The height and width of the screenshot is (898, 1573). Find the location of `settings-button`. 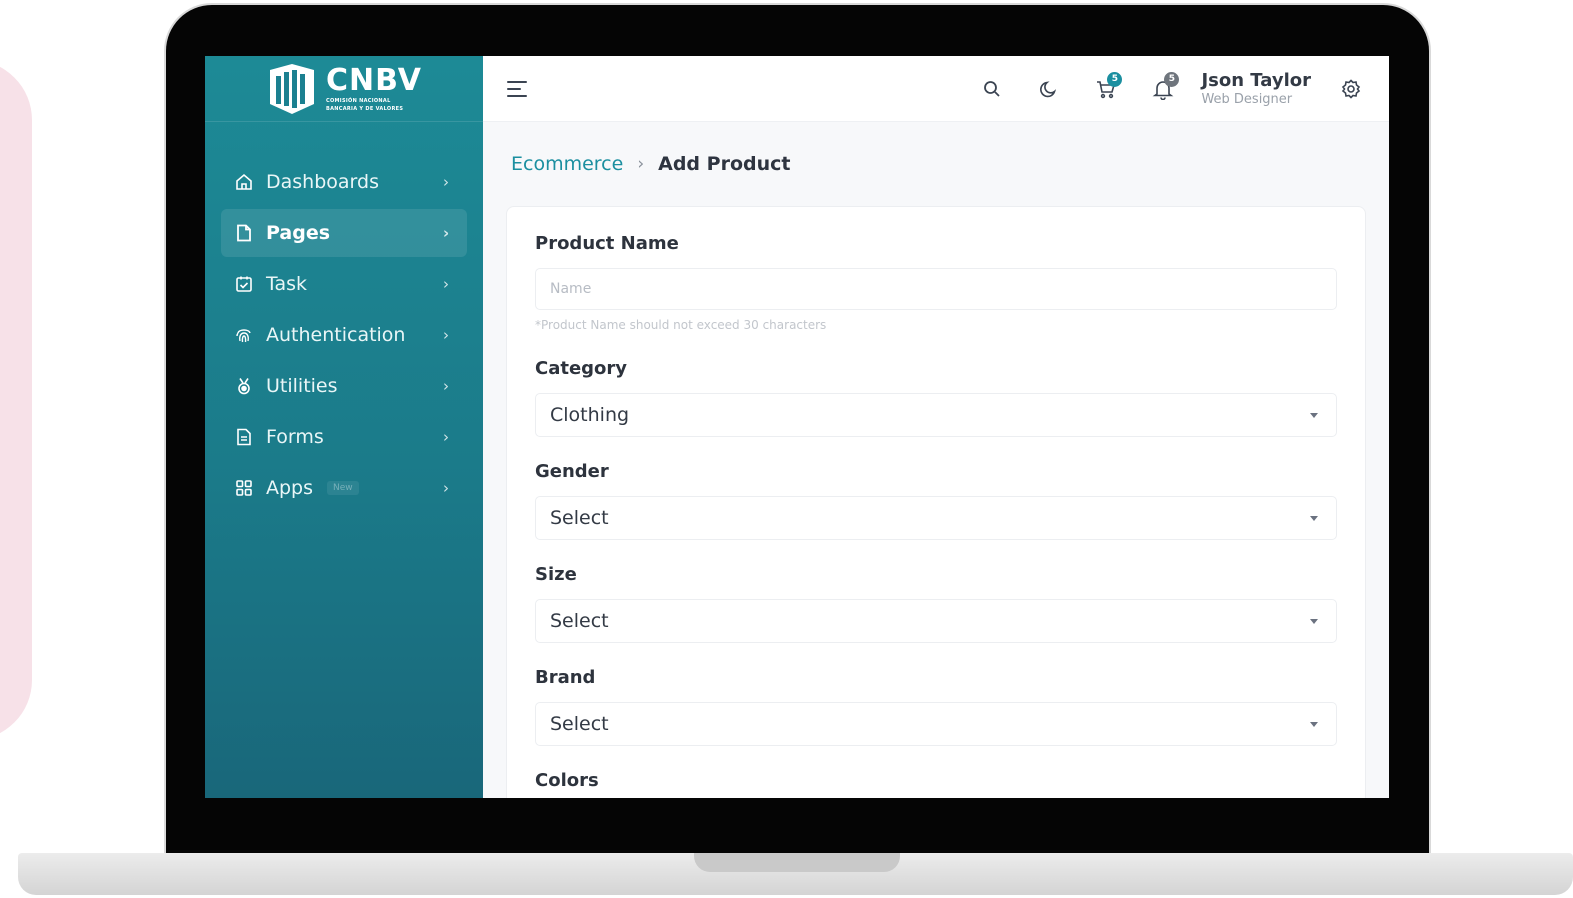

settings-button is located at coordinates (1351, 89).